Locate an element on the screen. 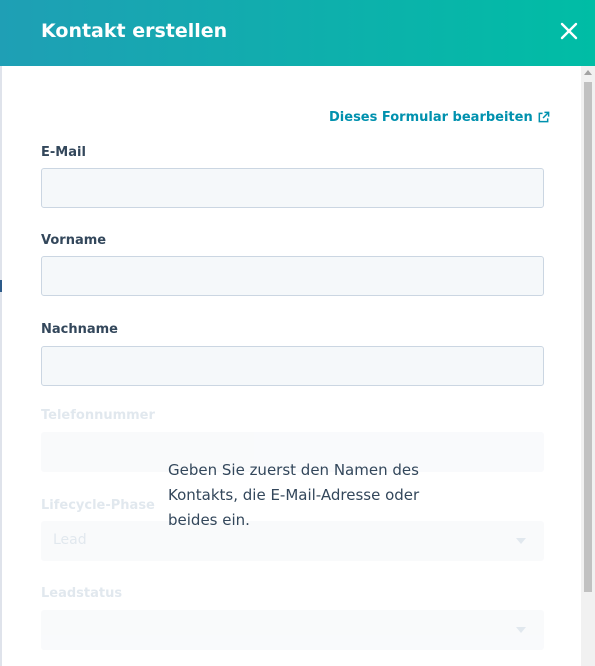  email-input is located at coordinates (292, 188).